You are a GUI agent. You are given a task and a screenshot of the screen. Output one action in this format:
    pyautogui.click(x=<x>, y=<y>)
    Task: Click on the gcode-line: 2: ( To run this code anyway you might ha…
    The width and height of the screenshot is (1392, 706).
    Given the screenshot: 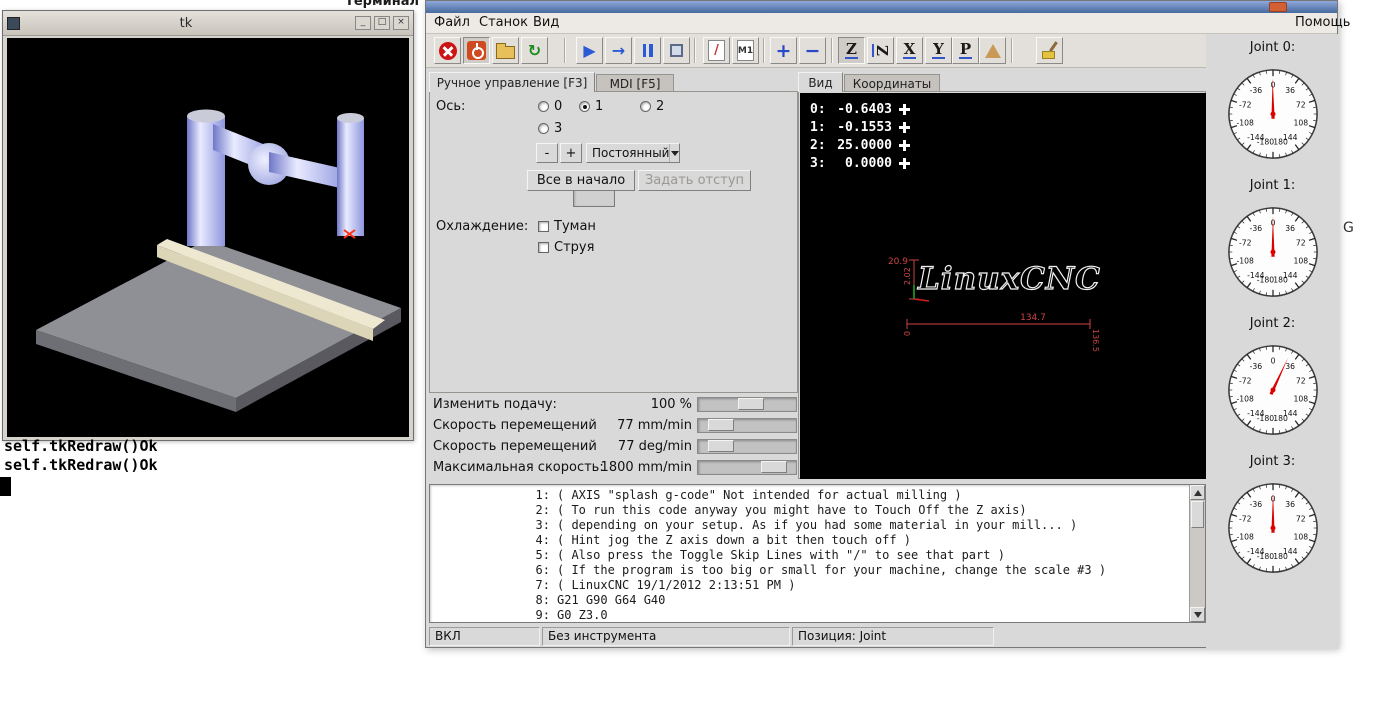 What is the action you would take?
    pyautogui.click(x=809, y=510)
    